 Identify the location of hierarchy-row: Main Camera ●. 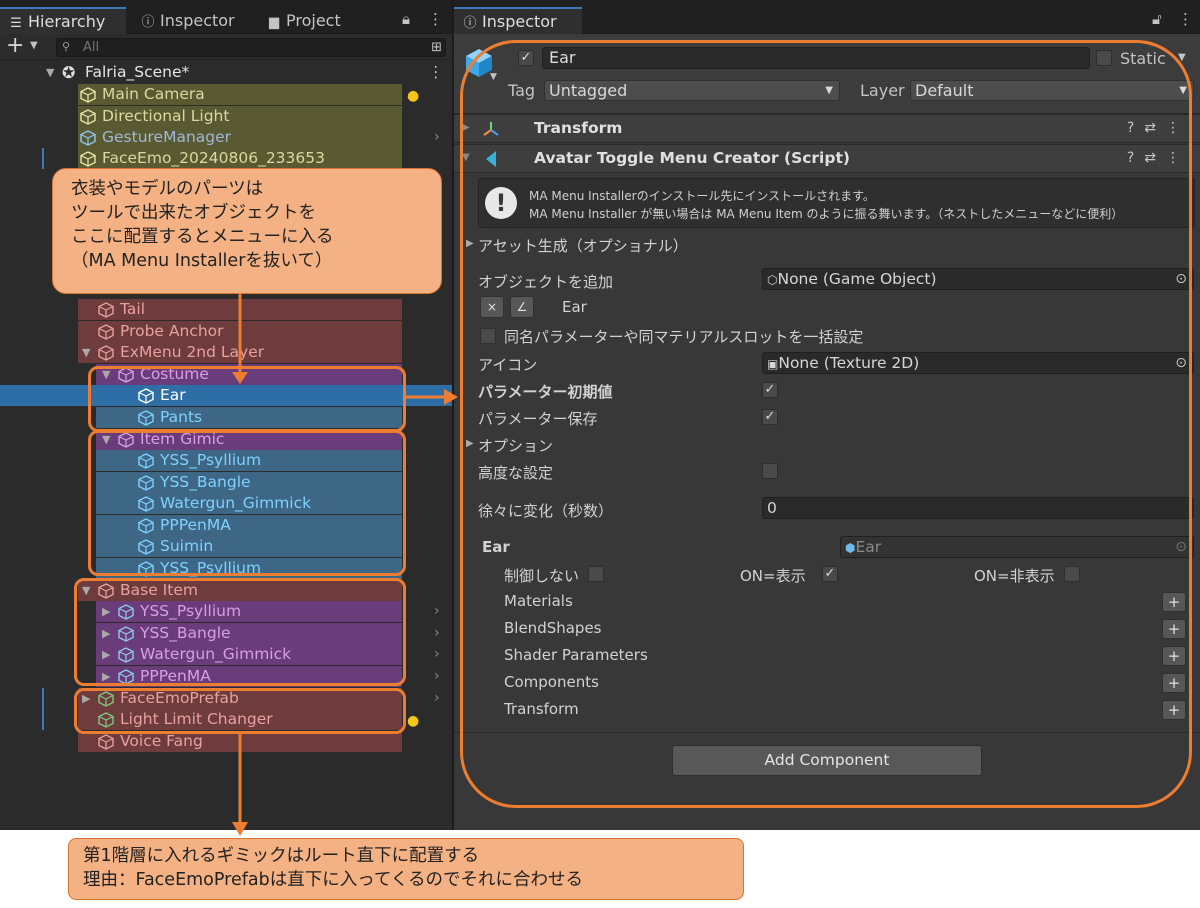
(226, 94).